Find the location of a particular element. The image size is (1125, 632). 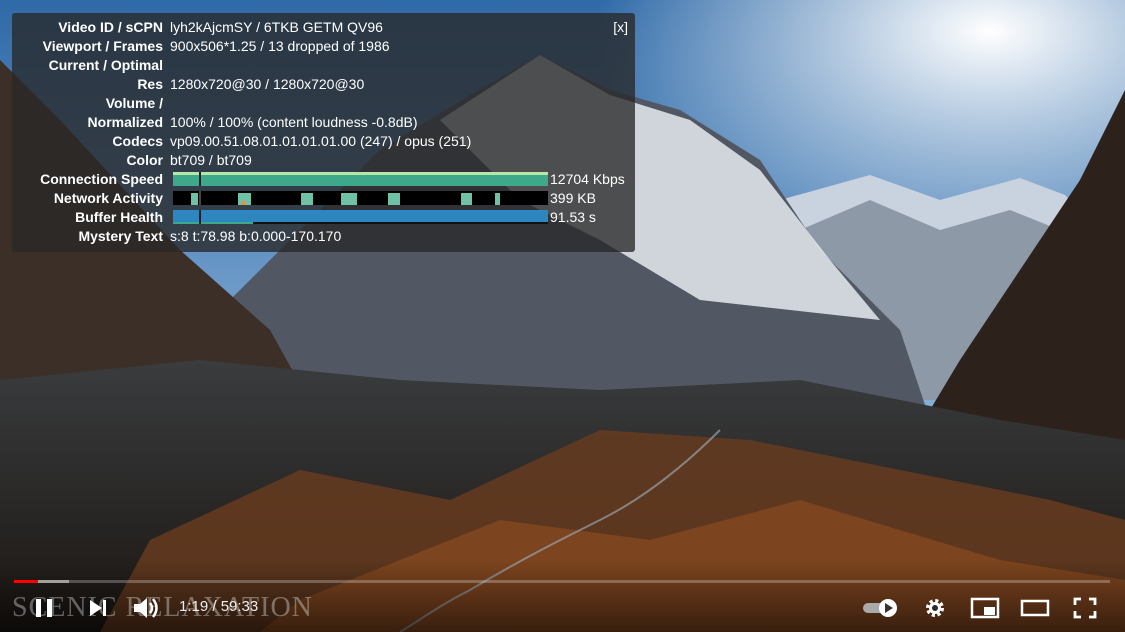

stats-label: Viewport / Frames is located at coordinates (102, 46).